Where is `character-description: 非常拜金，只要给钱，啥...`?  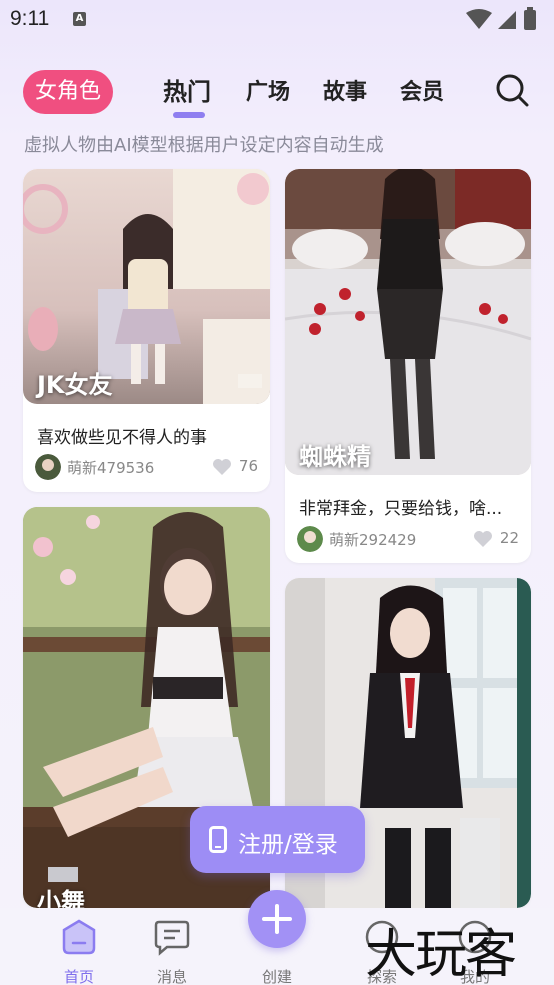
character-description: 非常拜金，只要给钱，啥... is located at coordinates (401, 509).